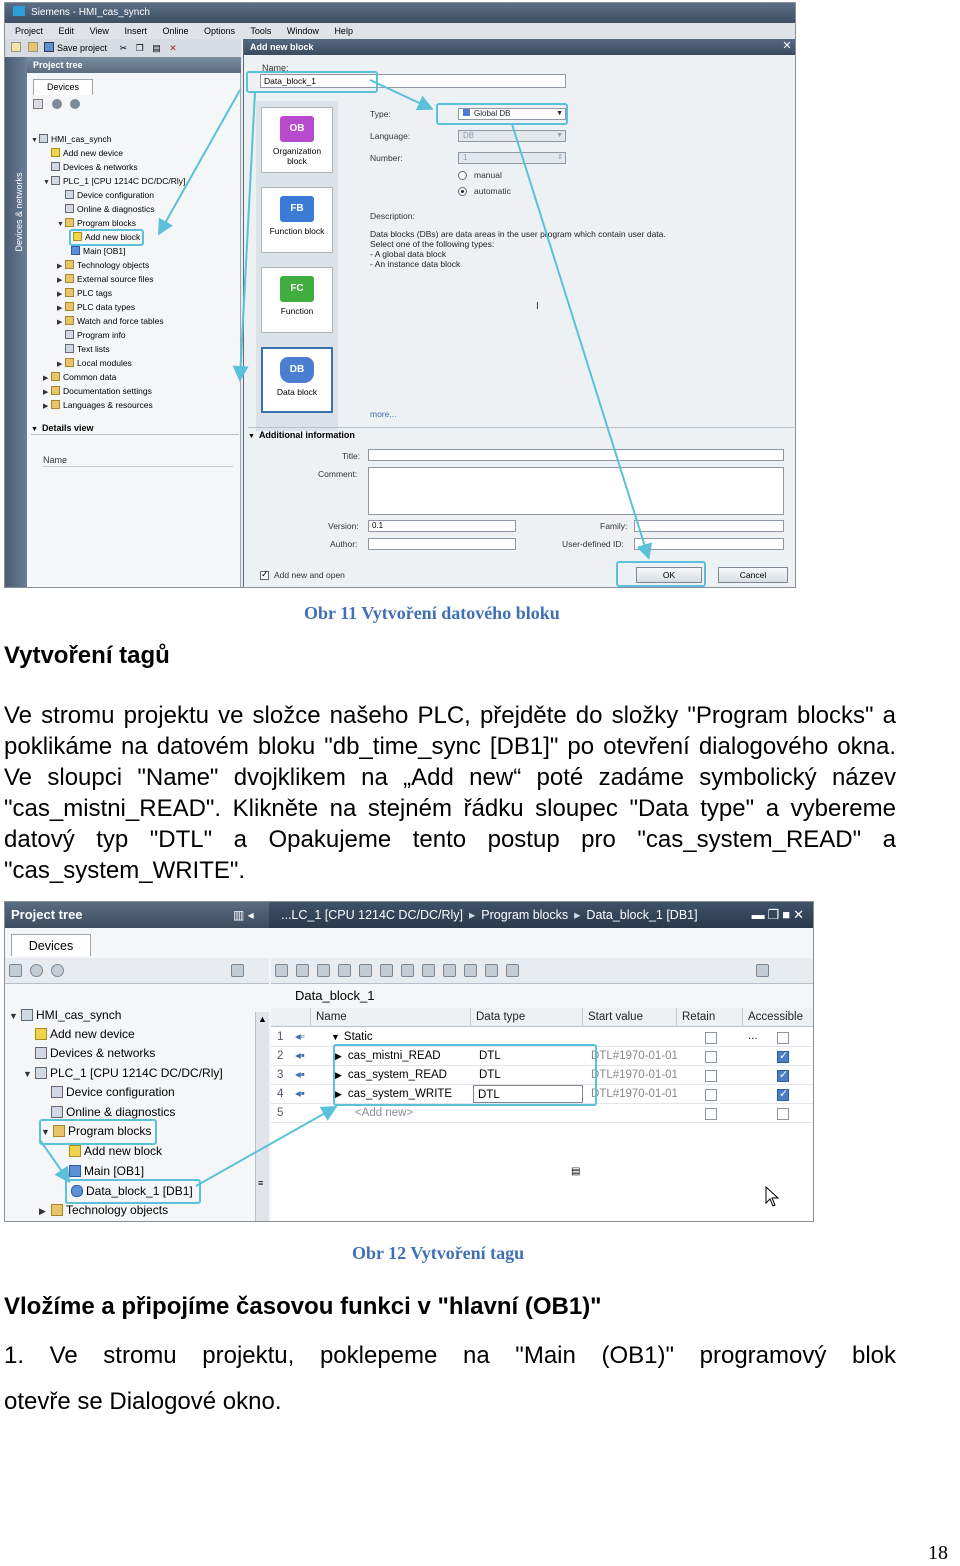 This screenshot has width=960, height=1566. Describe the element at coordinates (98, 406) in the screenshot. I see `tree-item-languages: ▶ Languages & resources` at that location.